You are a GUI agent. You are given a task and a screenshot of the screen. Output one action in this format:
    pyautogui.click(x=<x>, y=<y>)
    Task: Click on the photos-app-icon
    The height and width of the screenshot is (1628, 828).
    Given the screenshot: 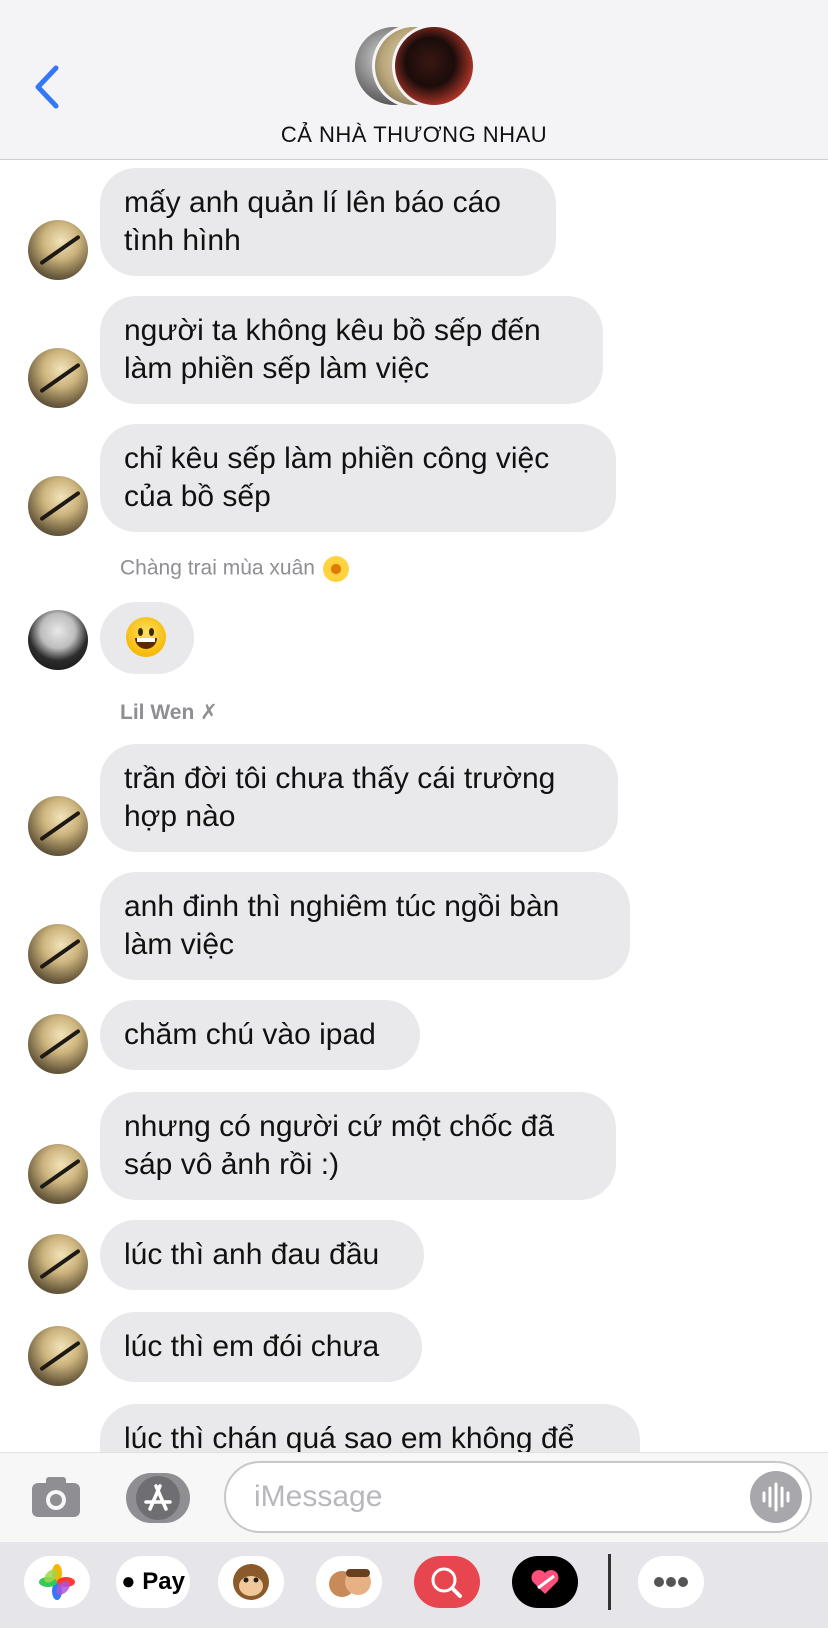 What is the action you would take?
    pyautogui.click(x=57, y=1582)
    